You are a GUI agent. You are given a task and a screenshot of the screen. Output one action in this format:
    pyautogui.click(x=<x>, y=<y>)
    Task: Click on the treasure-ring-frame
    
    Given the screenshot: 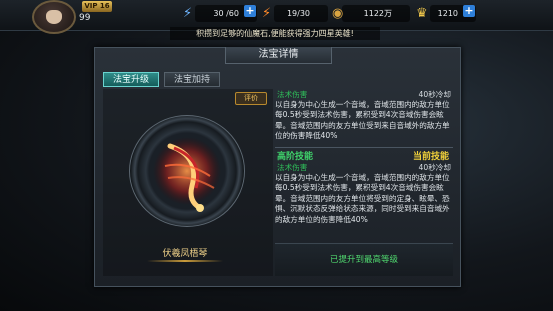 What is the action you would take?
    pyautogui.click(x=187, y=171)
    